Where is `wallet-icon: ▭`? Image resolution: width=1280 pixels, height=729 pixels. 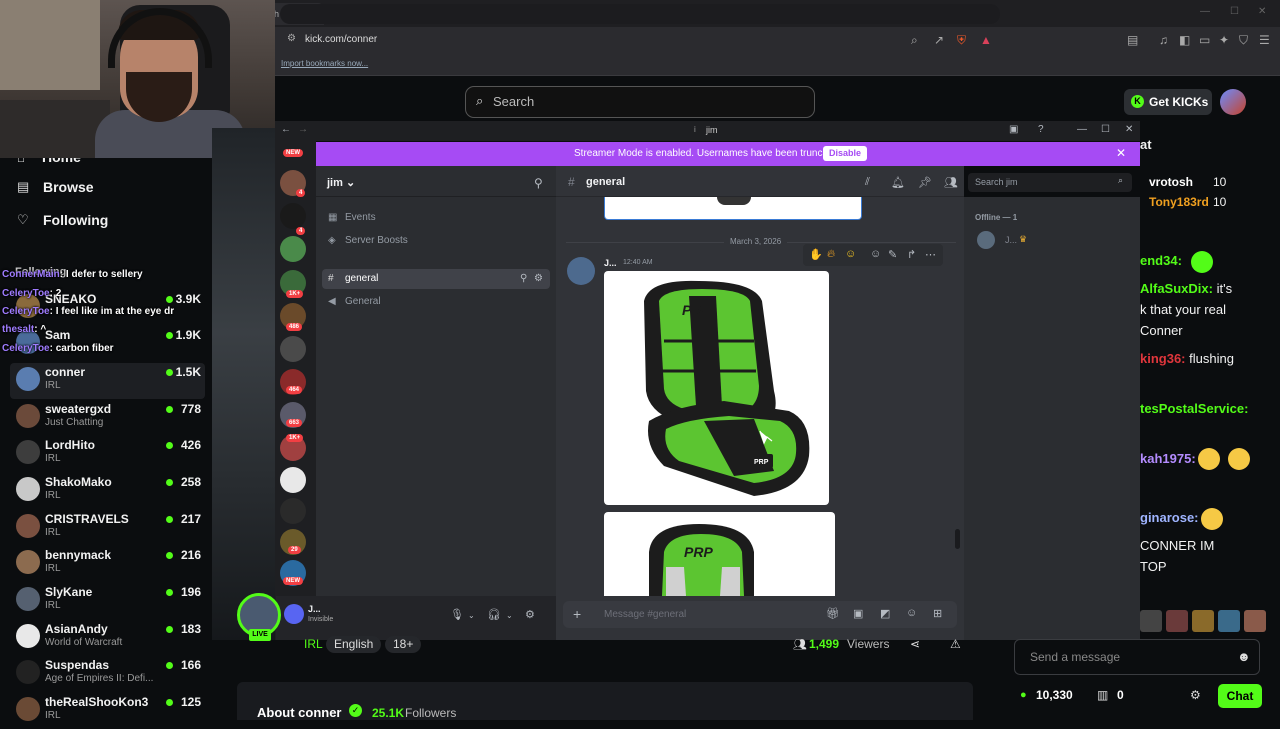 wallet-icon: ▭ is located at coordinates (1204, 40).